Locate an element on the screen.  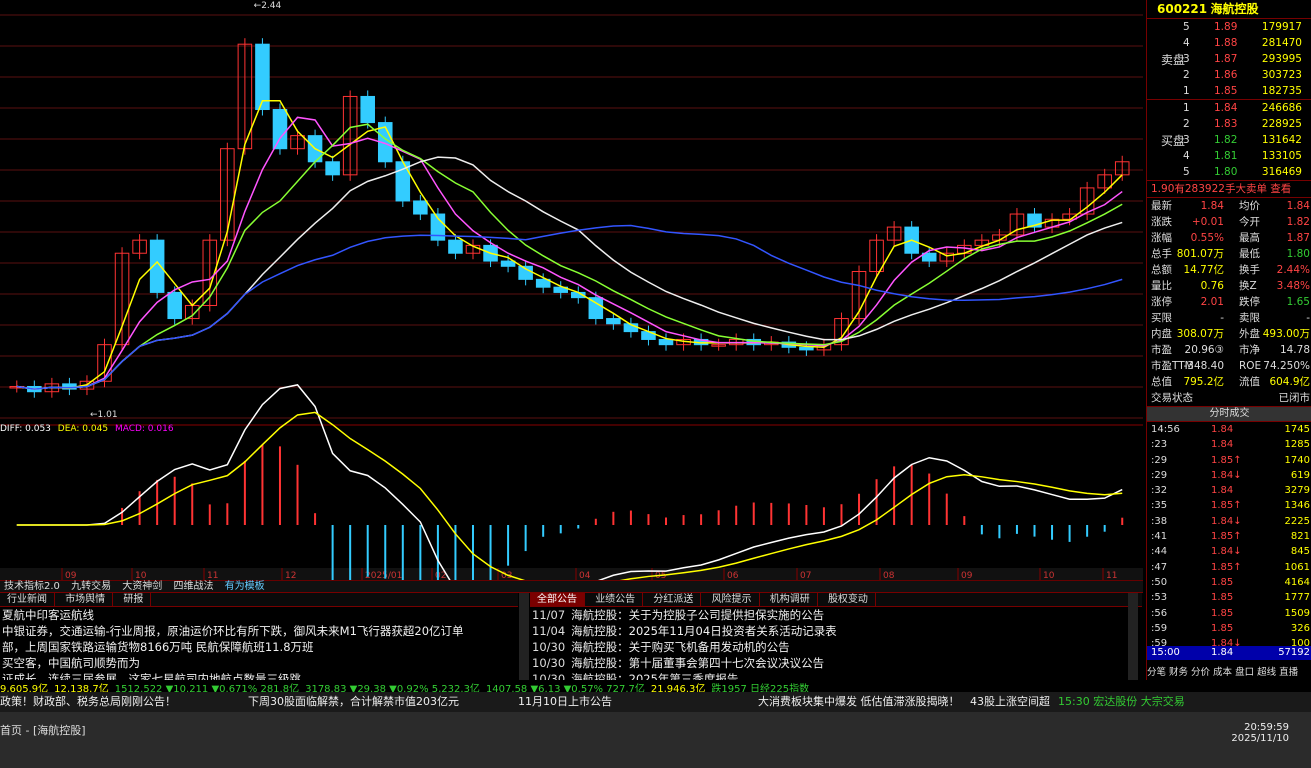
tick-volume: 1061 is located at coordinates (1297, 567).